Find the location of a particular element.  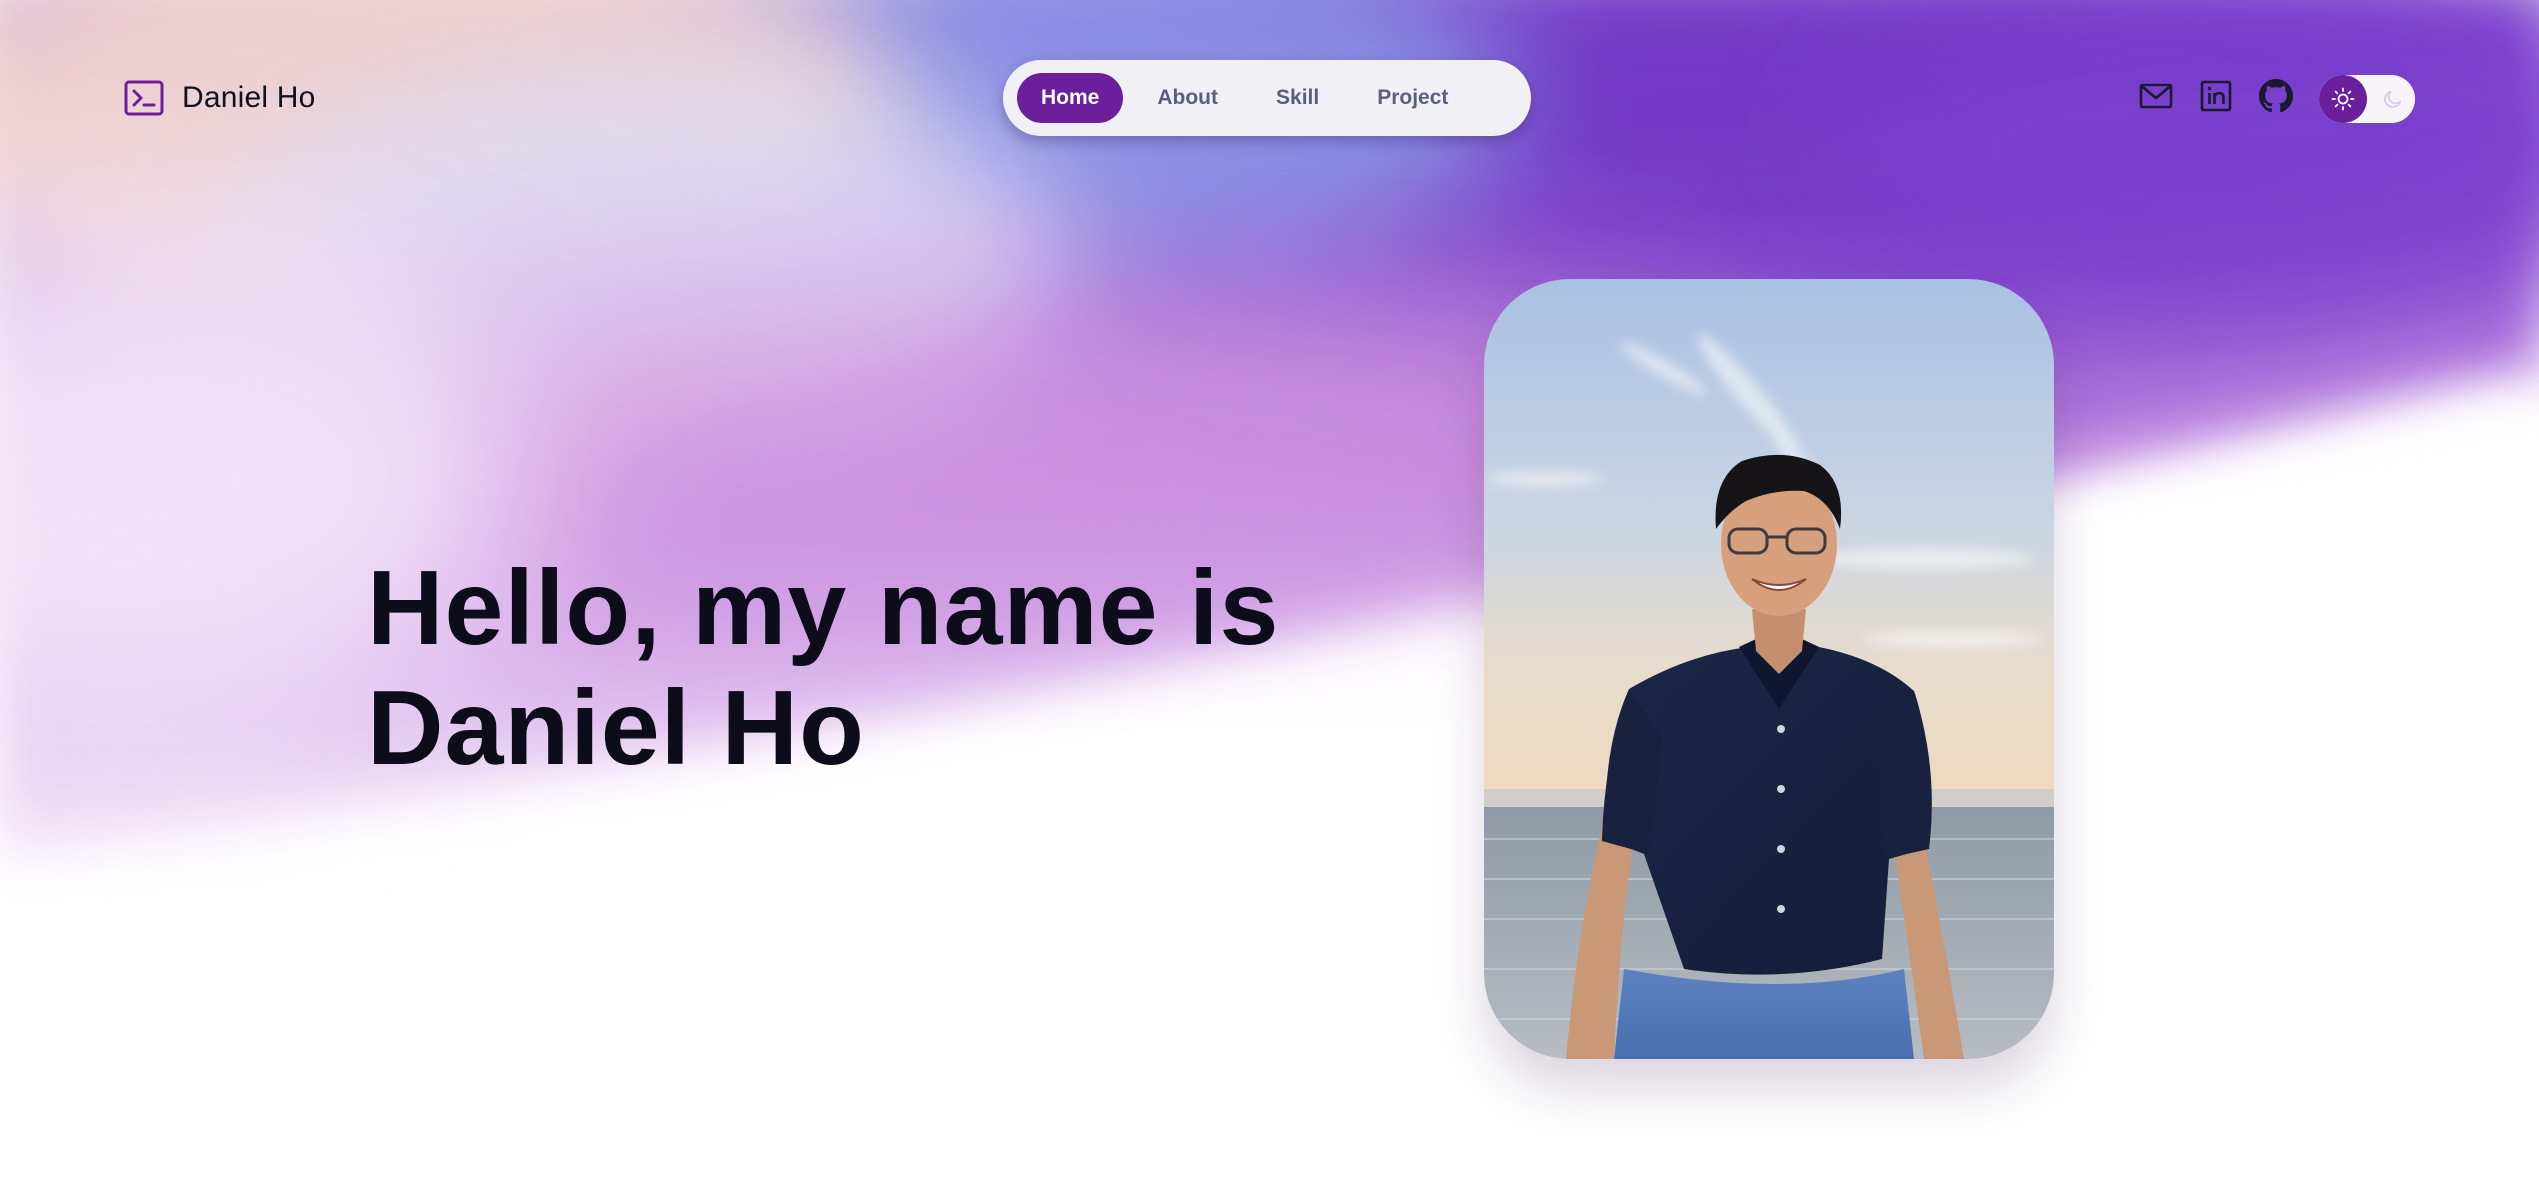

linkedin-icon is located at coordinates (2216, 96).